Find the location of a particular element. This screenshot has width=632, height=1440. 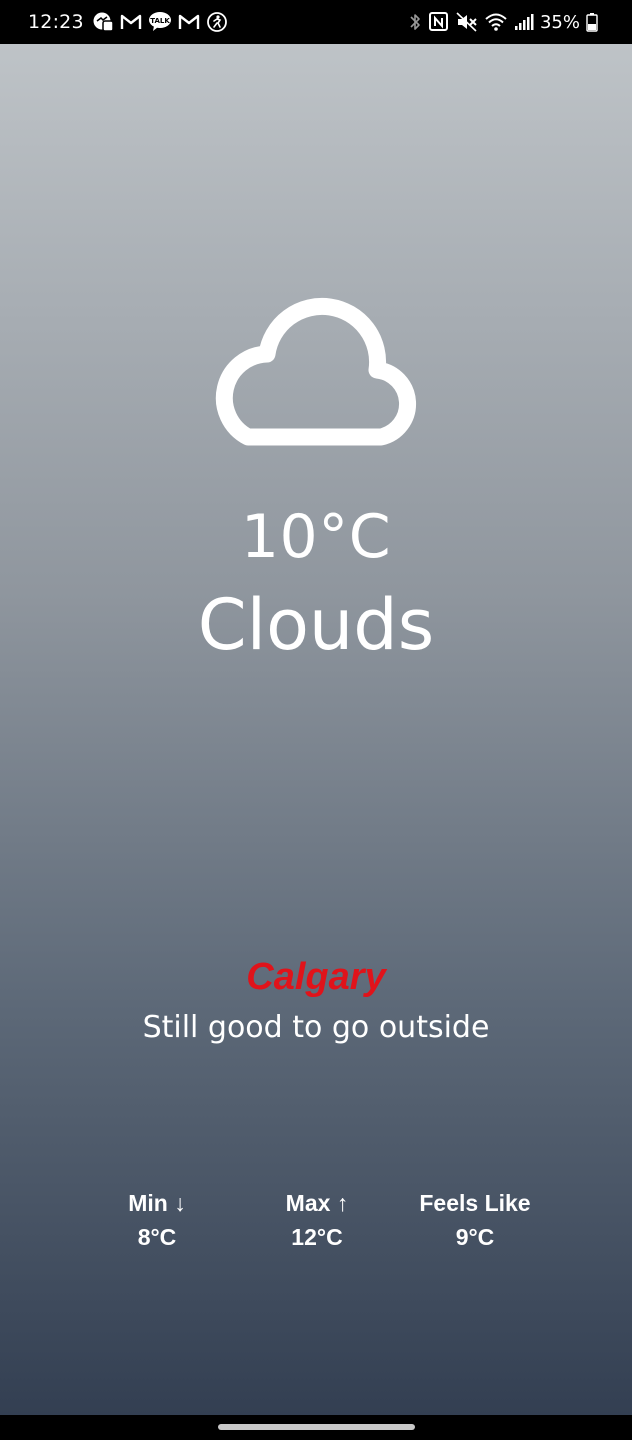

status-bar-left: 12:23 TALK is located at coordinates (131, 22).